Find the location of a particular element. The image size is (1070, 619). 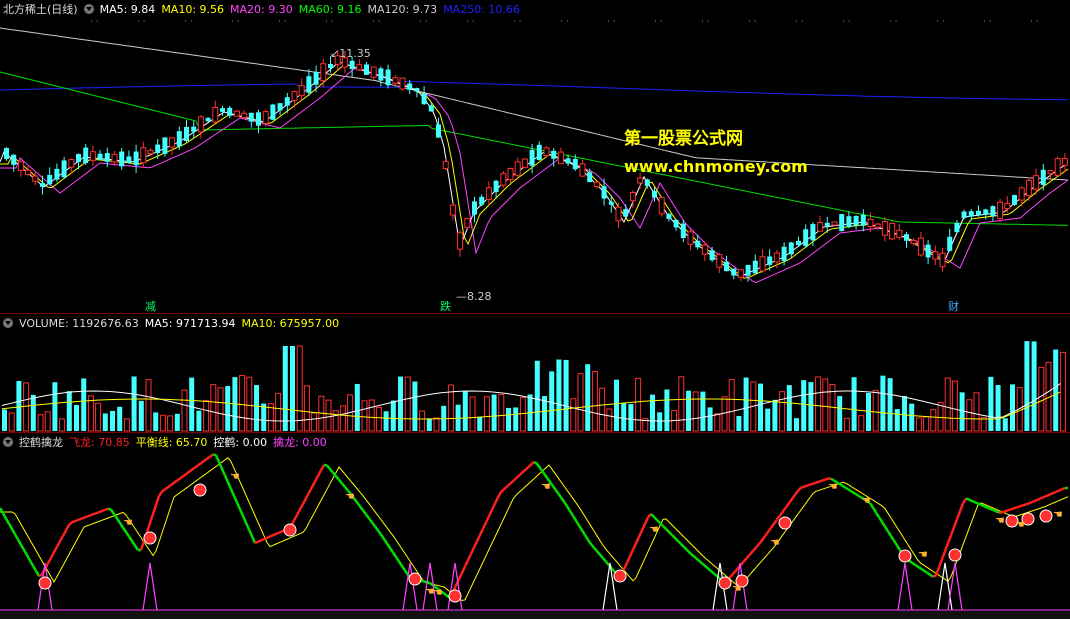

indicator-name: 控鹤擒龙 is located at coordinates (41, 442).